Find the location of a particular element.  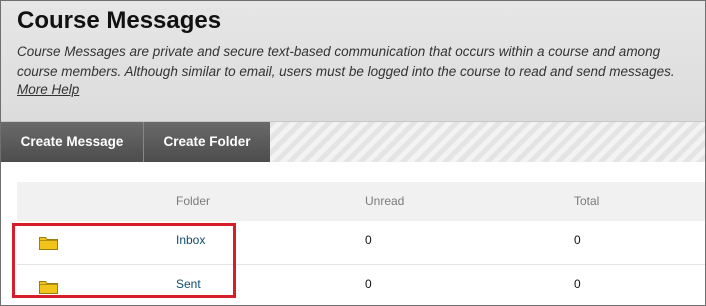

column-header-total: Total is located at coordinates (586, 201).